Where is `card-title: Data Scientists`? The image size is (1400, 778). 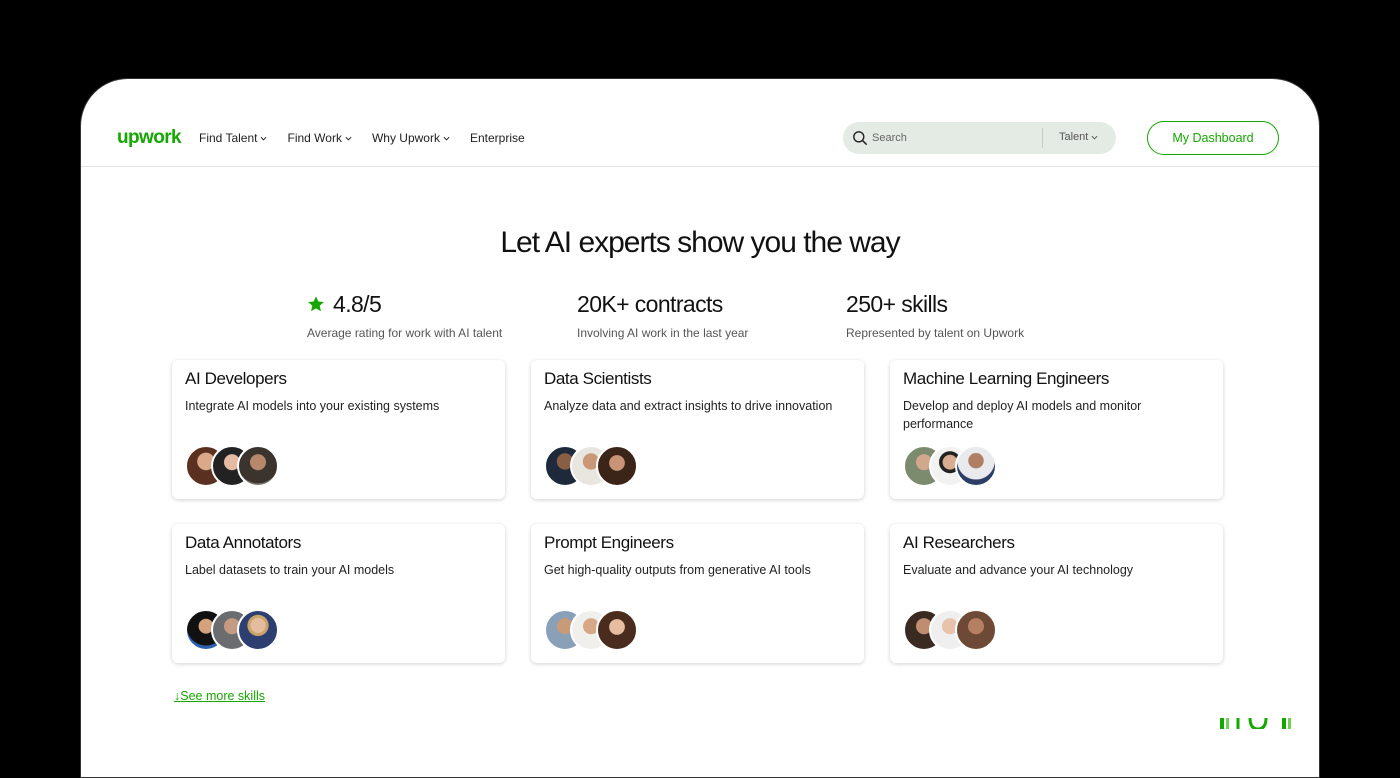
card-title: Data Scientists is located at coordinates (598, 378).